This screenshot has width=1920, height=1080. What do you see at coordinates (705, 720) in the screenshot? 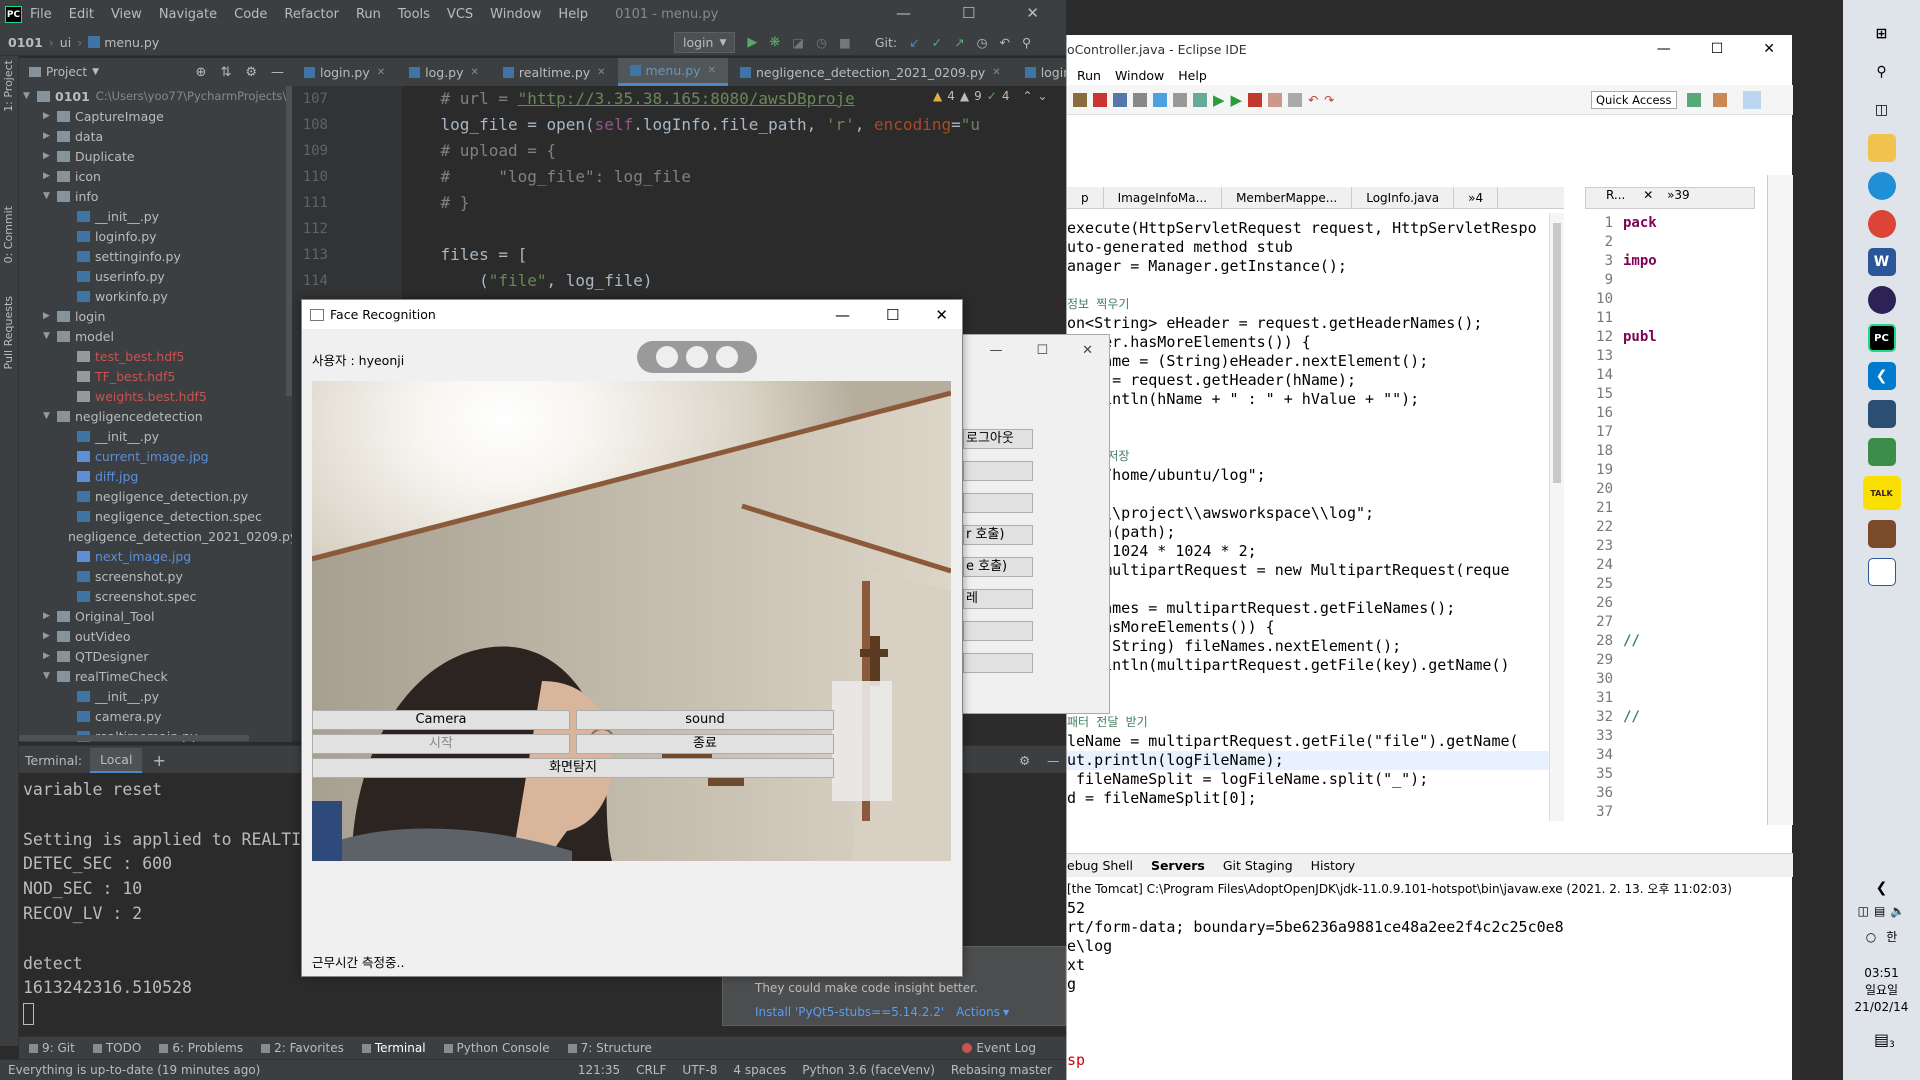
I see `sound-button: sound` at bounding box center [705, 720].